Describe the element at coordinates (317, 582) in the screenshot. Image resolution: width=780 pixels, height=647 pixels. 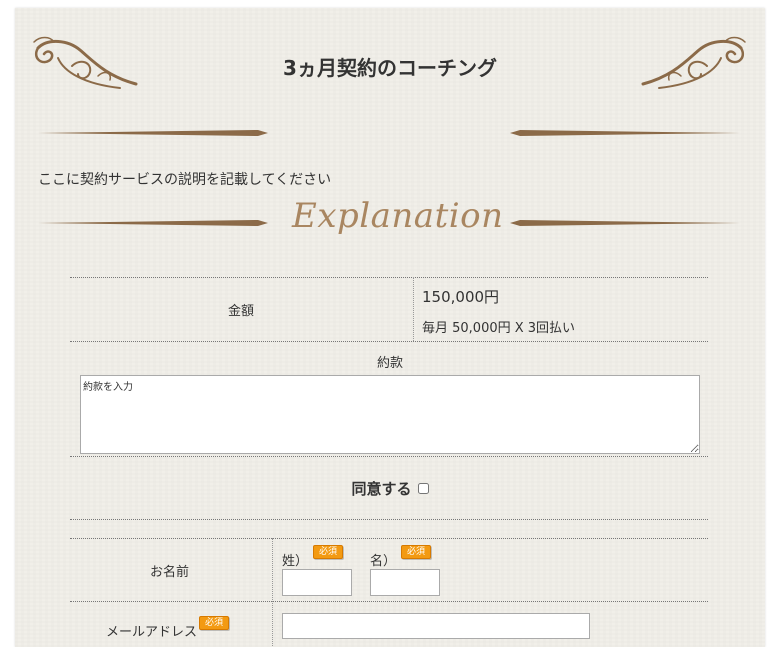
I see `last-name-input` at that location.